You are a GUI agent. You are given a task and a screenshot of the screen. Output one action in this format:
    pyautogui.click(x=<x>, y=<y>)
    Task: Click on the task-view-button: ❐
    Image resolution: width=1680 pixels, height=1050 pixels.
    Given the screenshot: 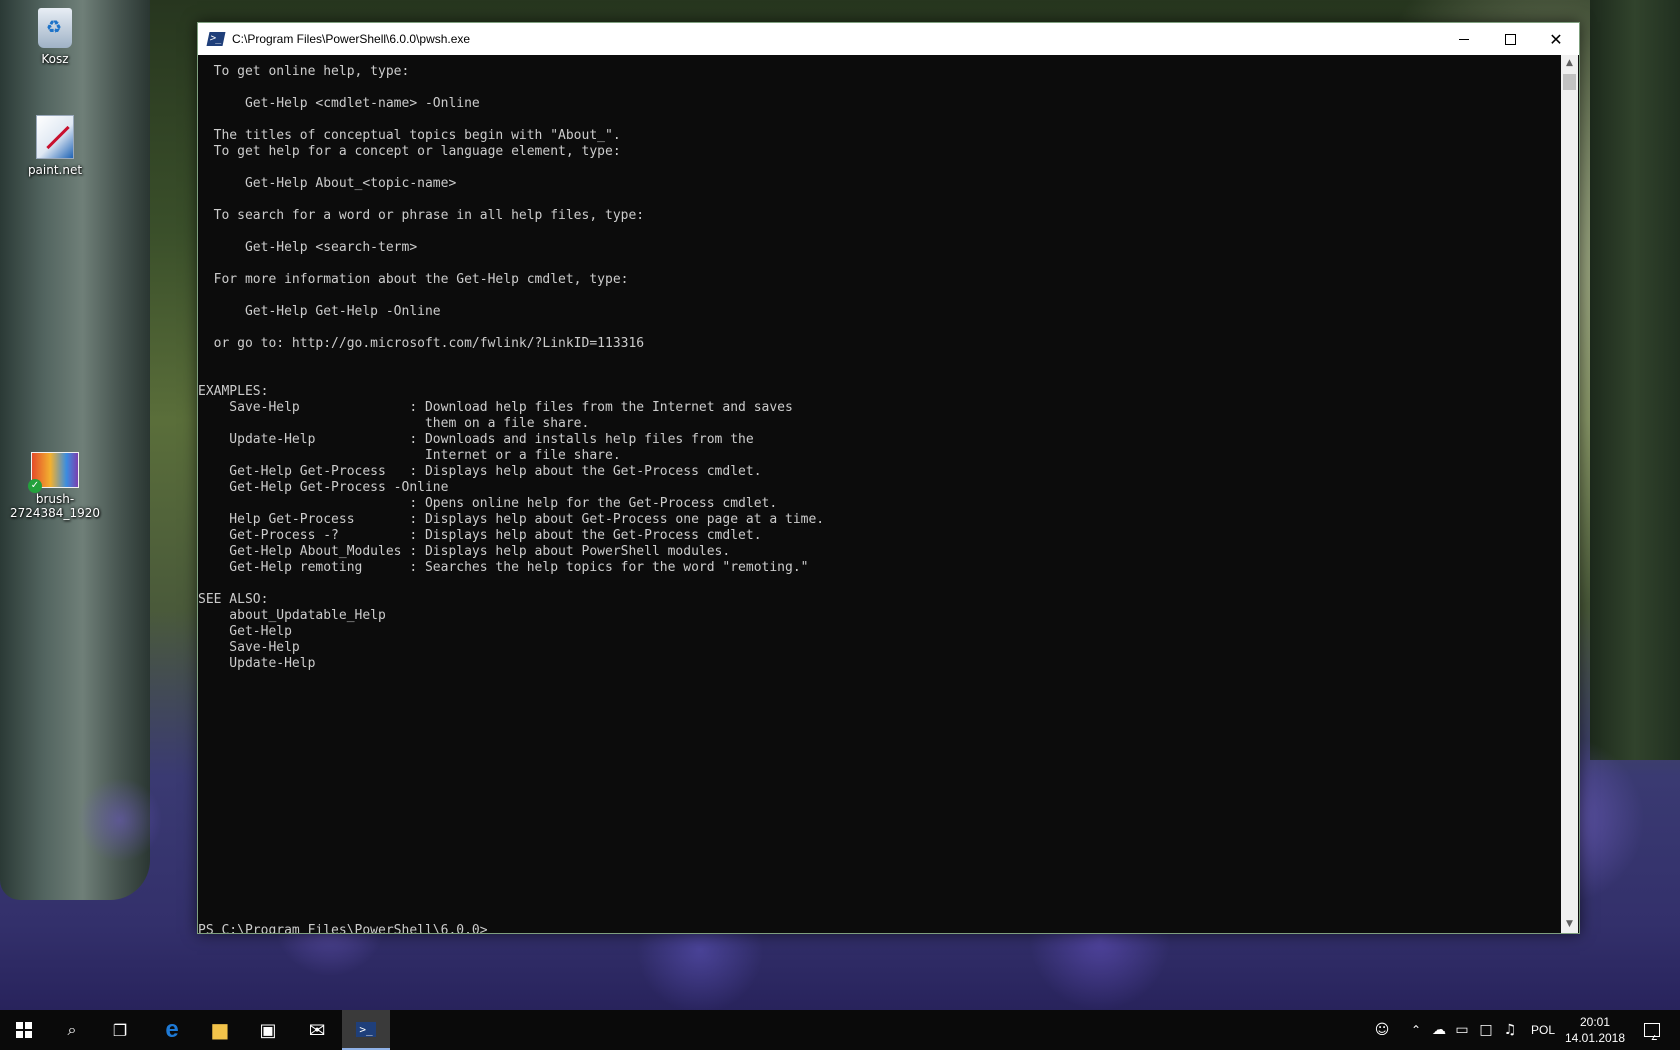 What is the action you would take?
    pyautogui.click(x=120, y=1030)
    